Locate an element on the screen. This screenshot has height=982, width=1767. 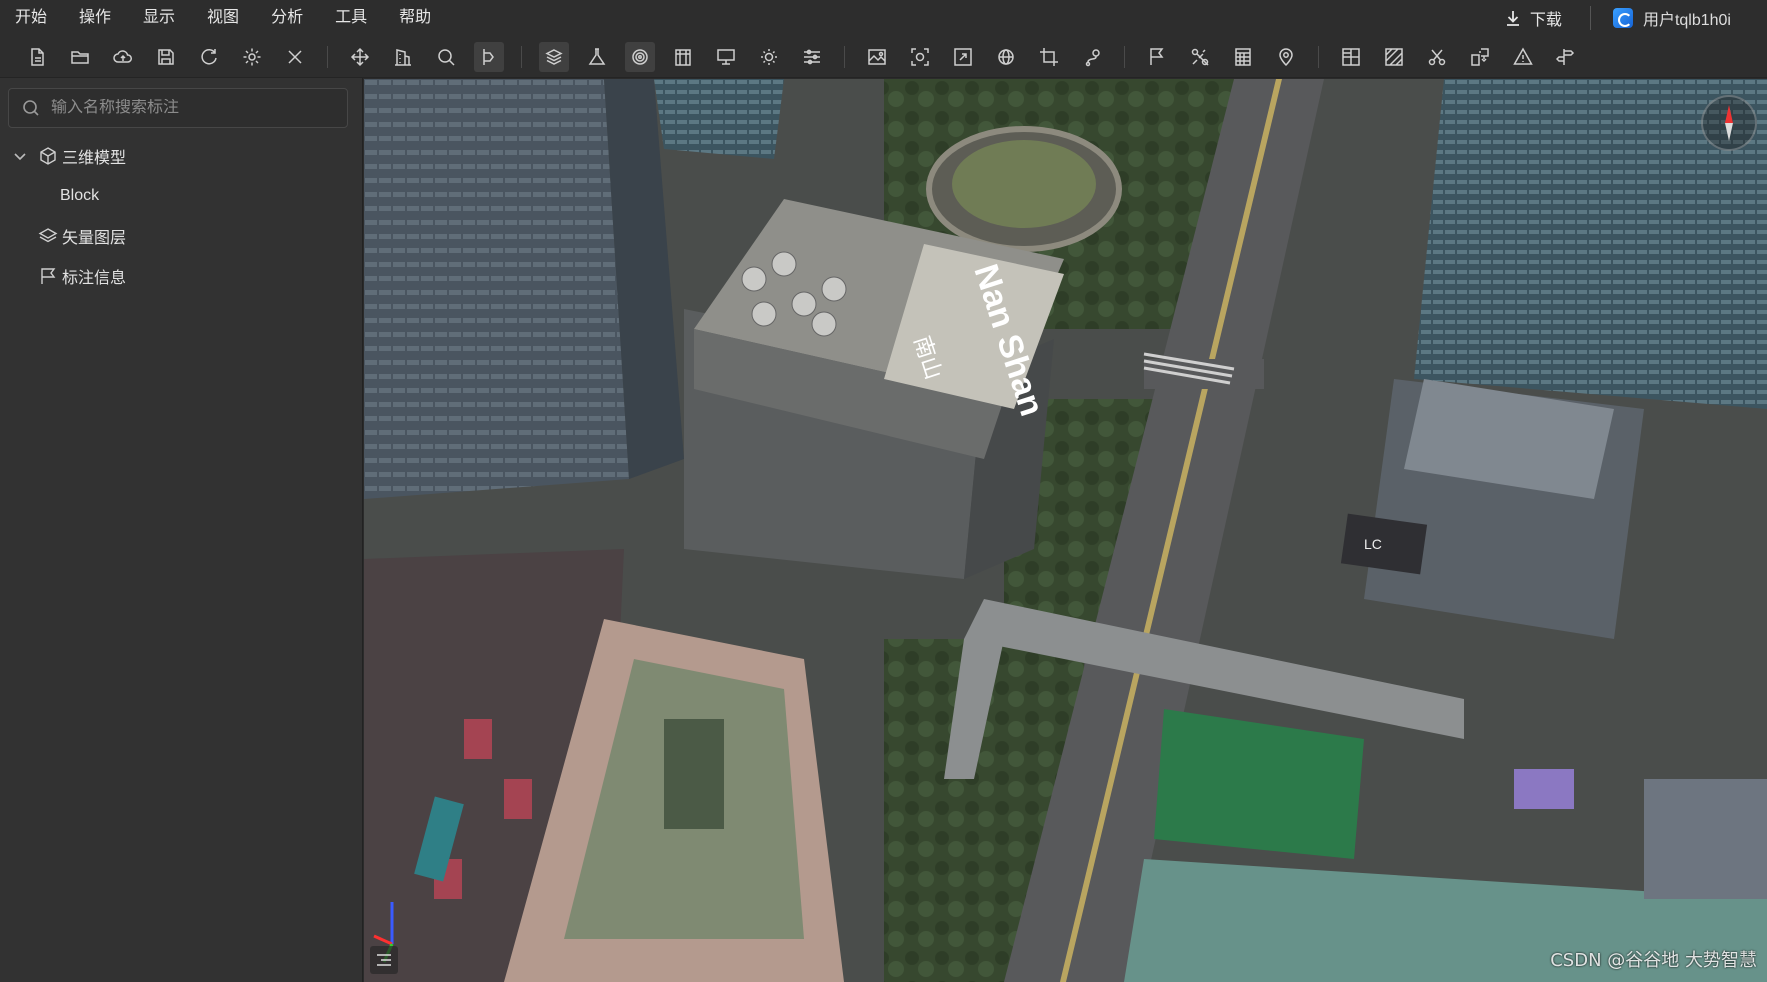
download-icon is located at coordinates (1512, 18).